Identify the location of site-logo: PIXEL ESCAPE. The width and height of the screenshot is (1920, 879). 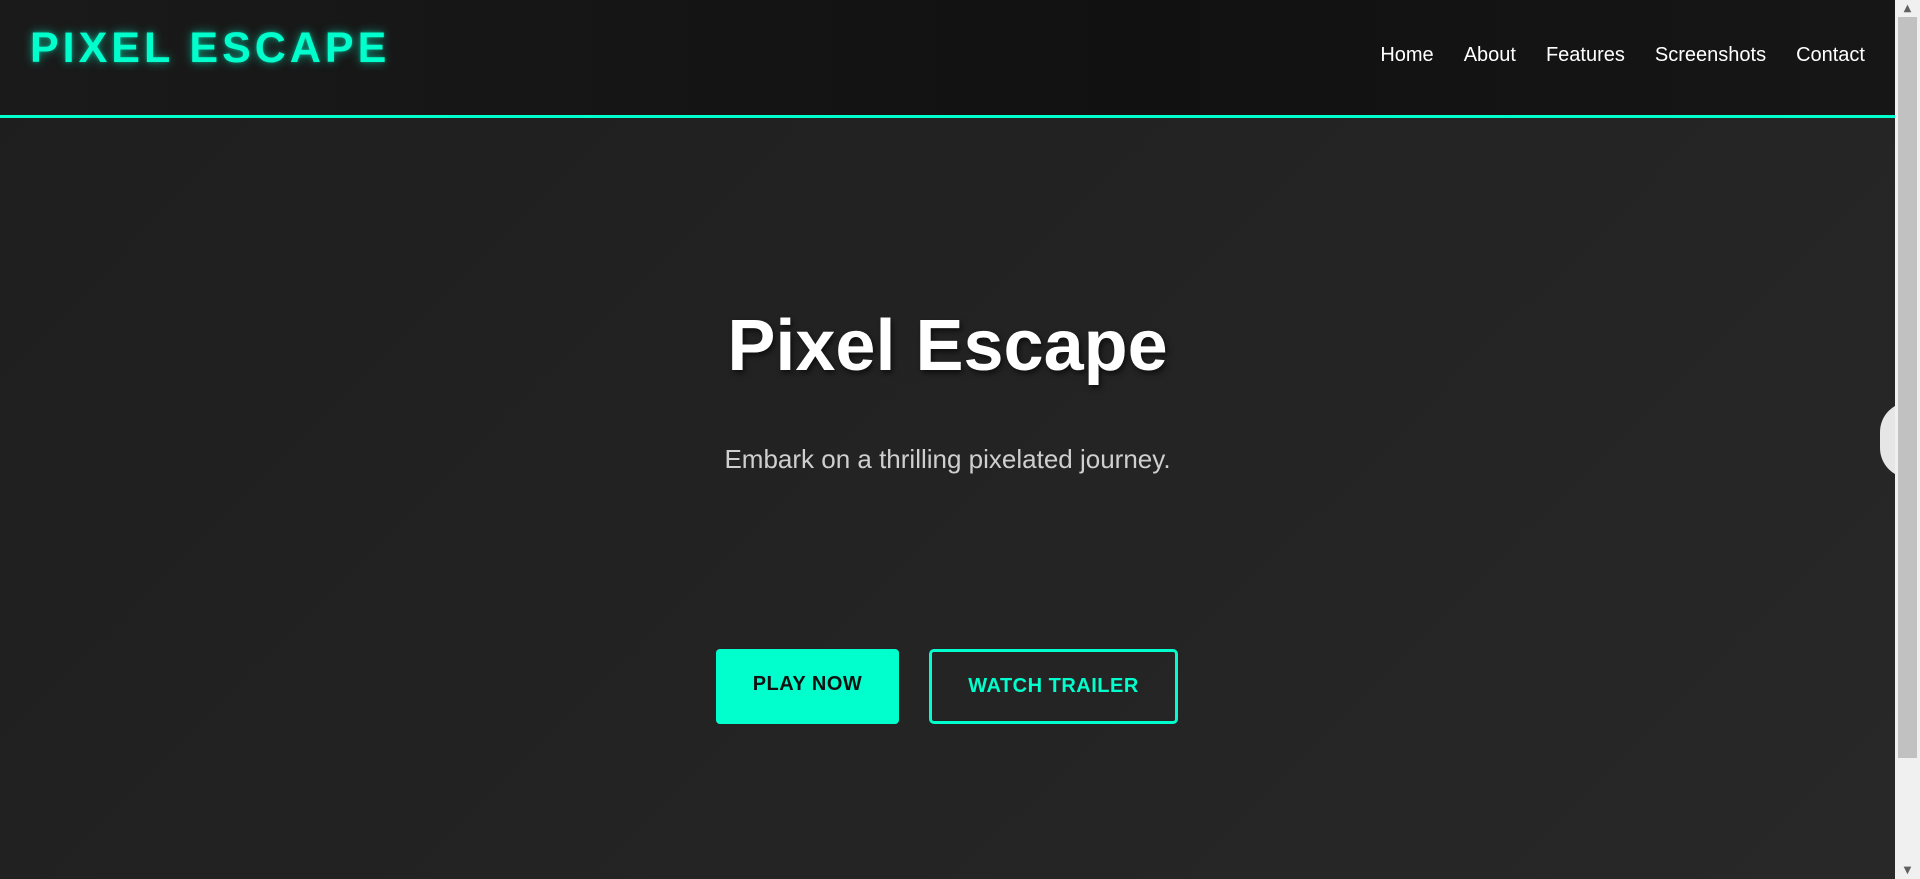
(210, 48).